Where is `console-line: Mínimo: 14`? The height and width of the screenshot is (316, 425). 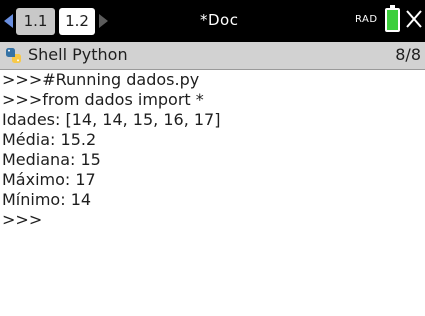
console-line: Mínimo: 14 is located at coordinates (47, 199).